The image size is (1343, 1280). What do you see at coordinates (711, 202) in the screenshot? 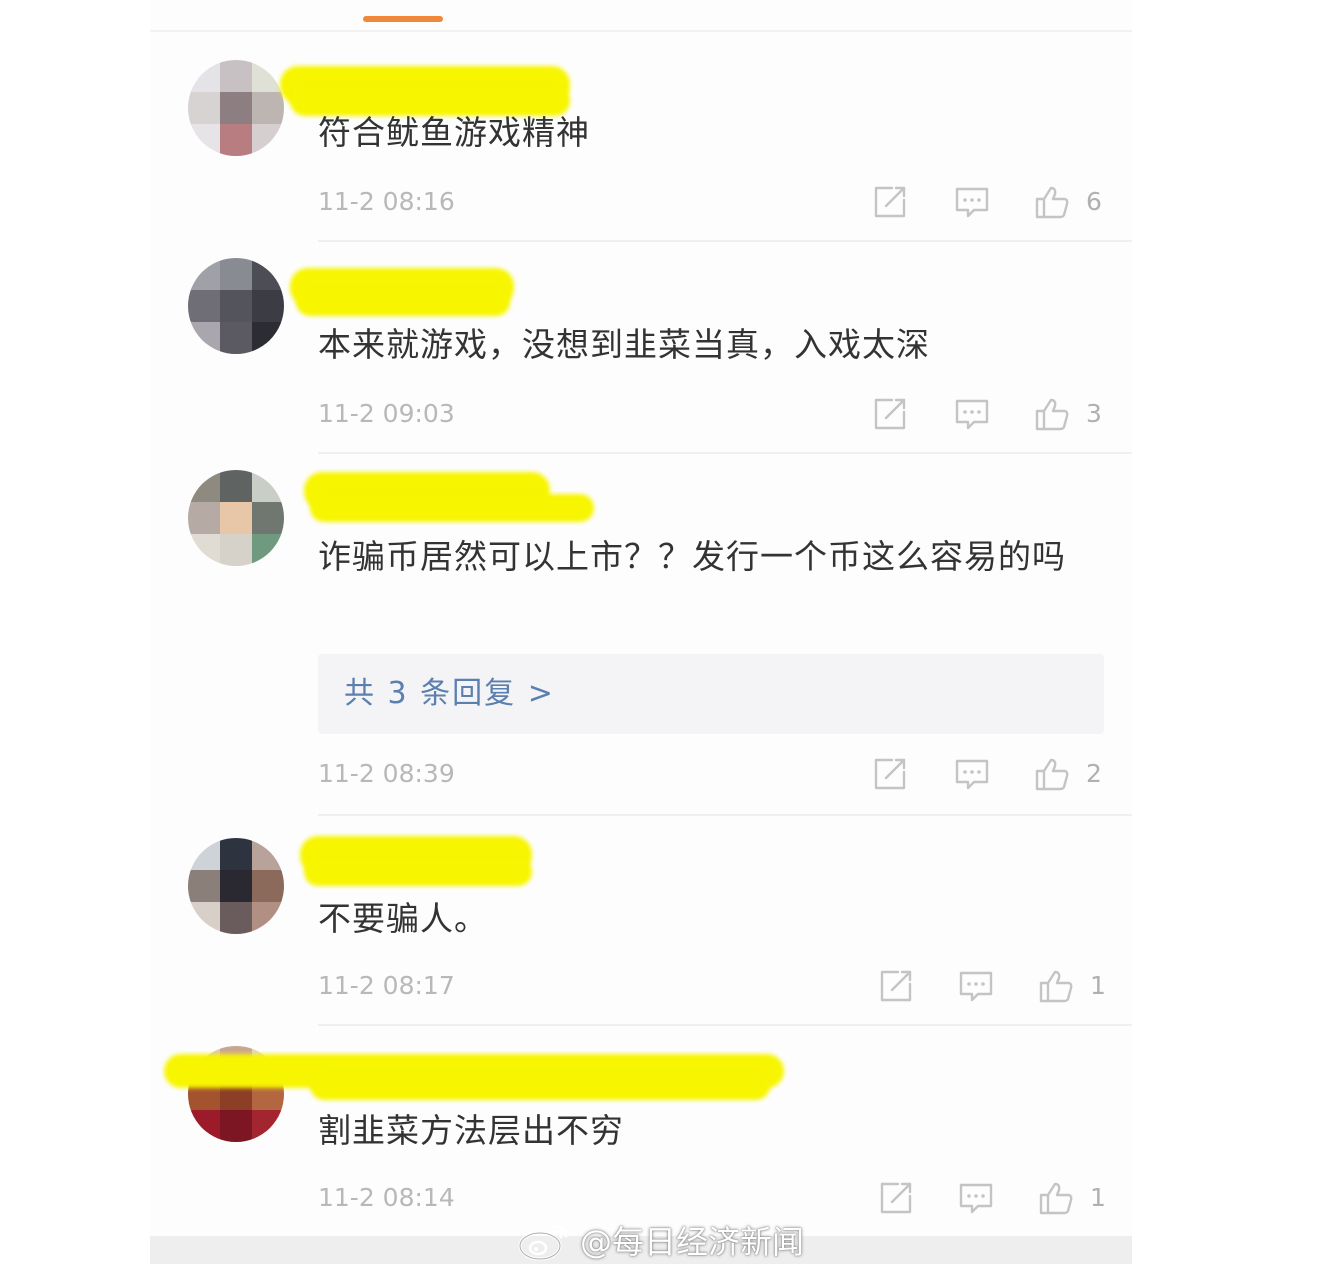
I see `comment-meta: 11-2 08:16 6` at bounding box center [711, 202].